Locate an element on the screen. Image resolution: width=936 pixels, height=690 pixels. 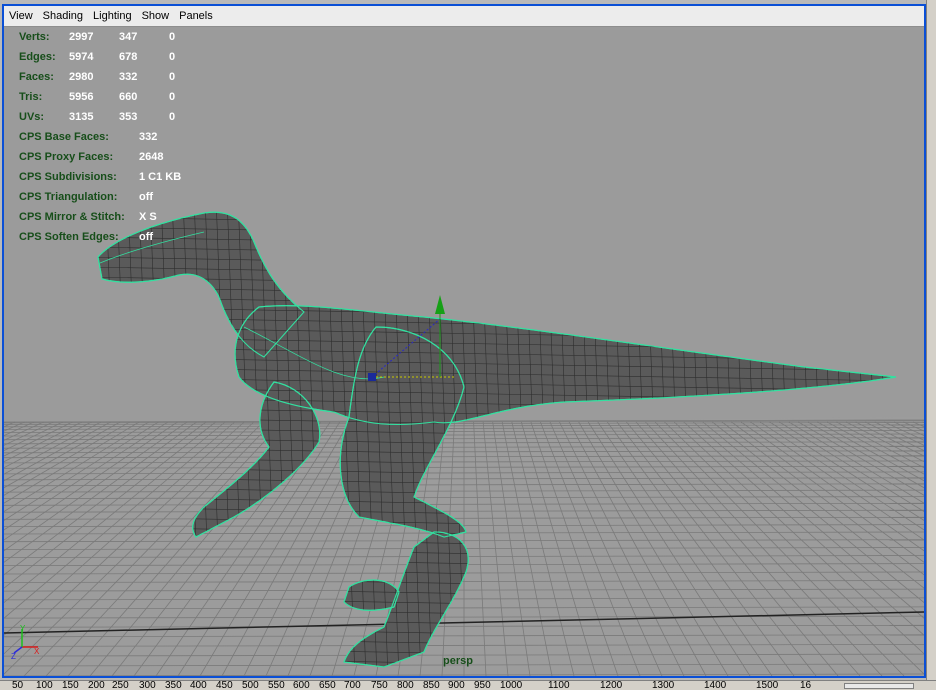
camera-name-label: persp is located at coordinates (458, 661).